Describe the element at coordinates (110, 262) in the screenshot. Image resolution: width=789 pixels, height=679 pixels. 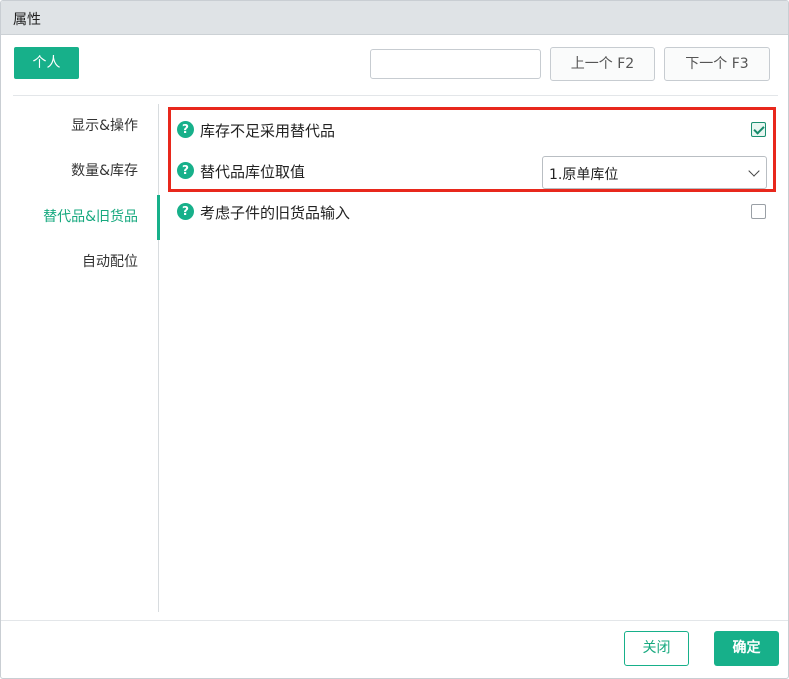
I see `sidebar-item-auto-allocation: 自动配位` at that location.